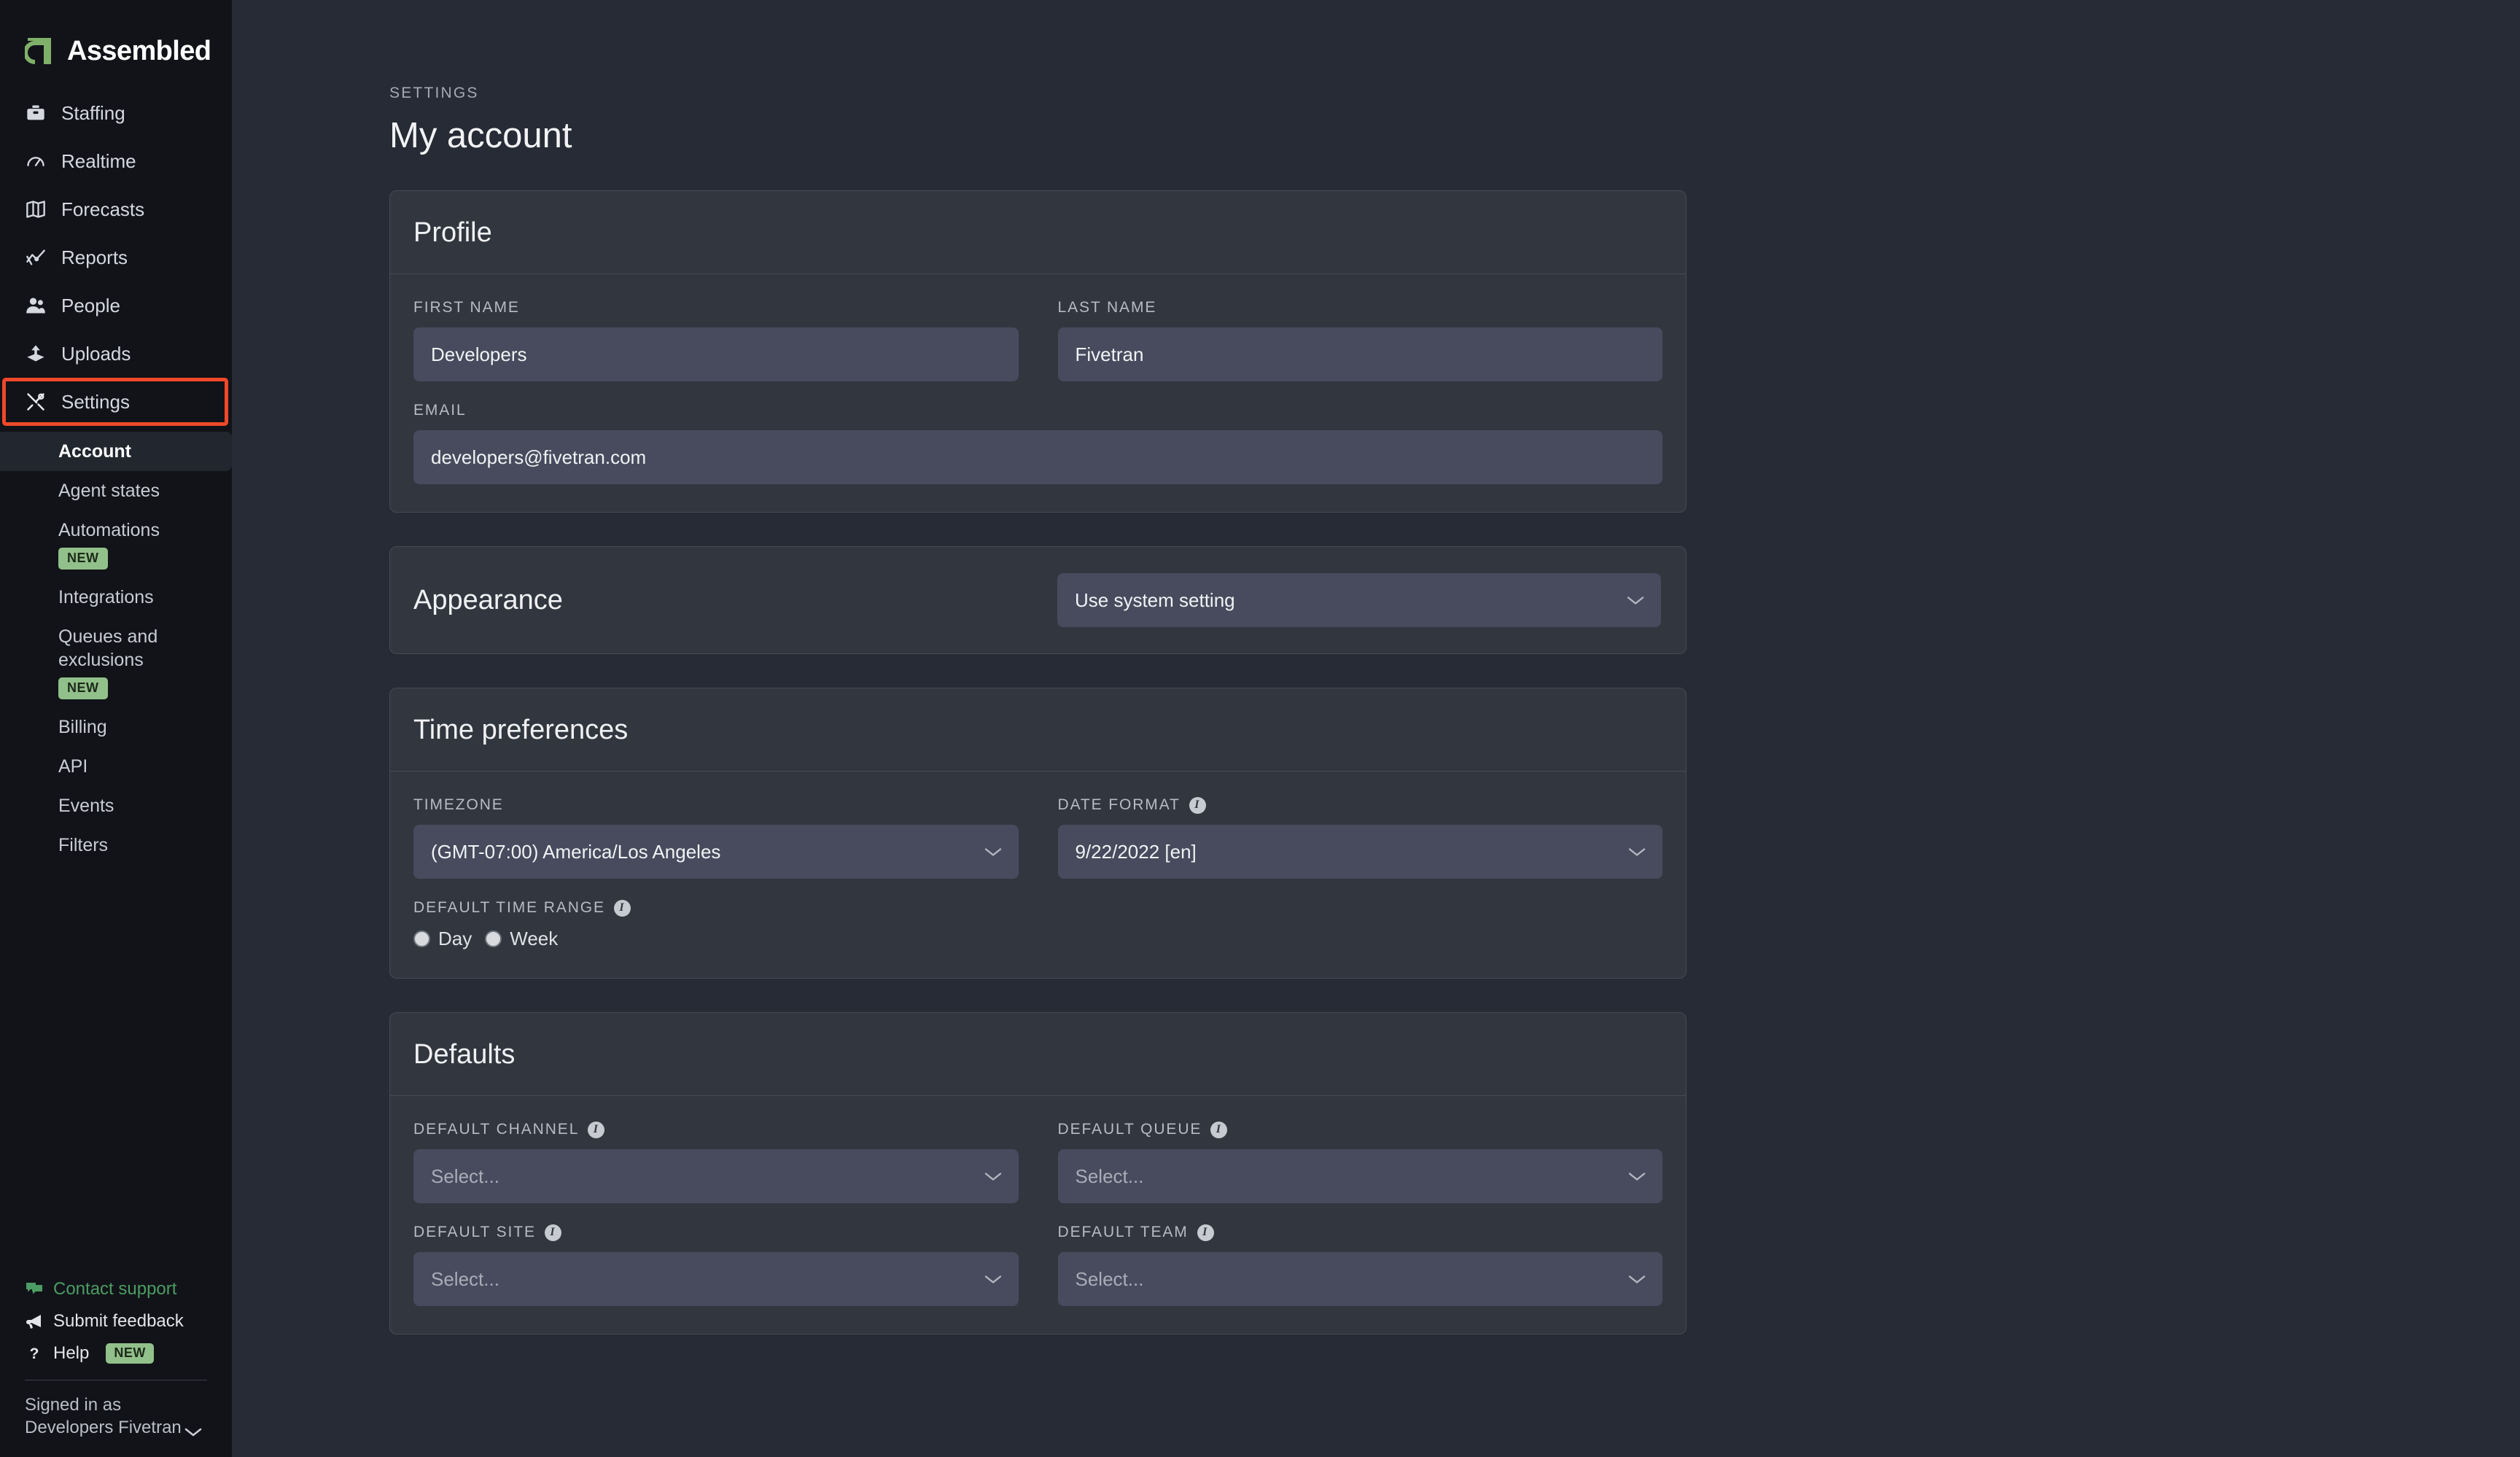  What do you see at coordinates (1038, 1055) in the screenshot?
I see `defaults-card-header: Defaults` at bounding box center [1038, 1055].